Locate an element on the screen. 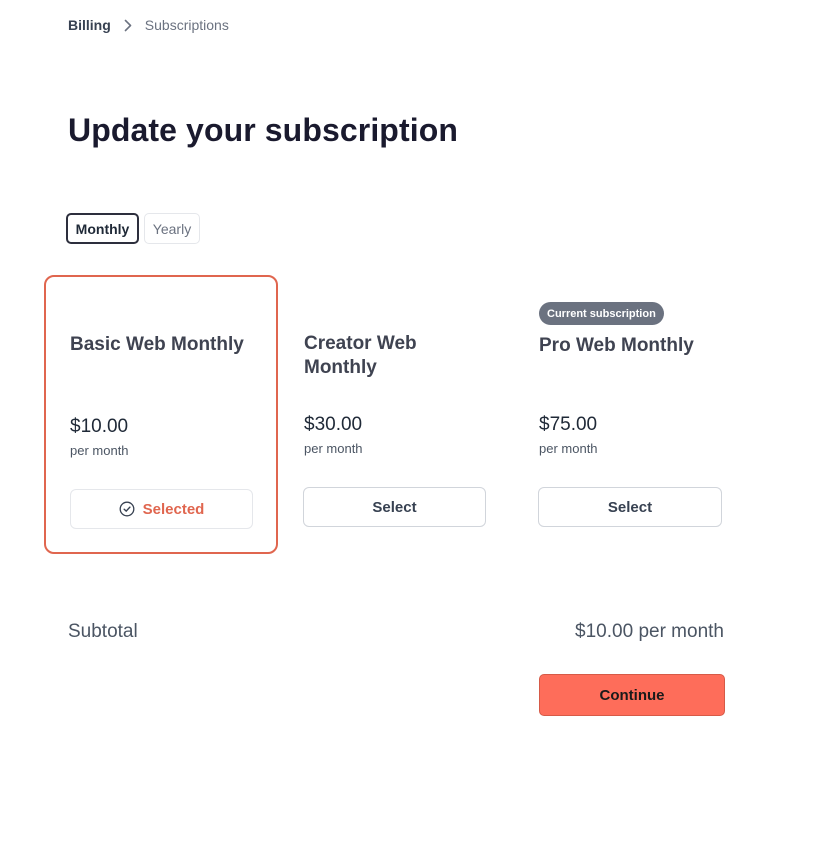 The image size is (815, 859). selected-plan-button: Selected is located at coordinates (161, 509).